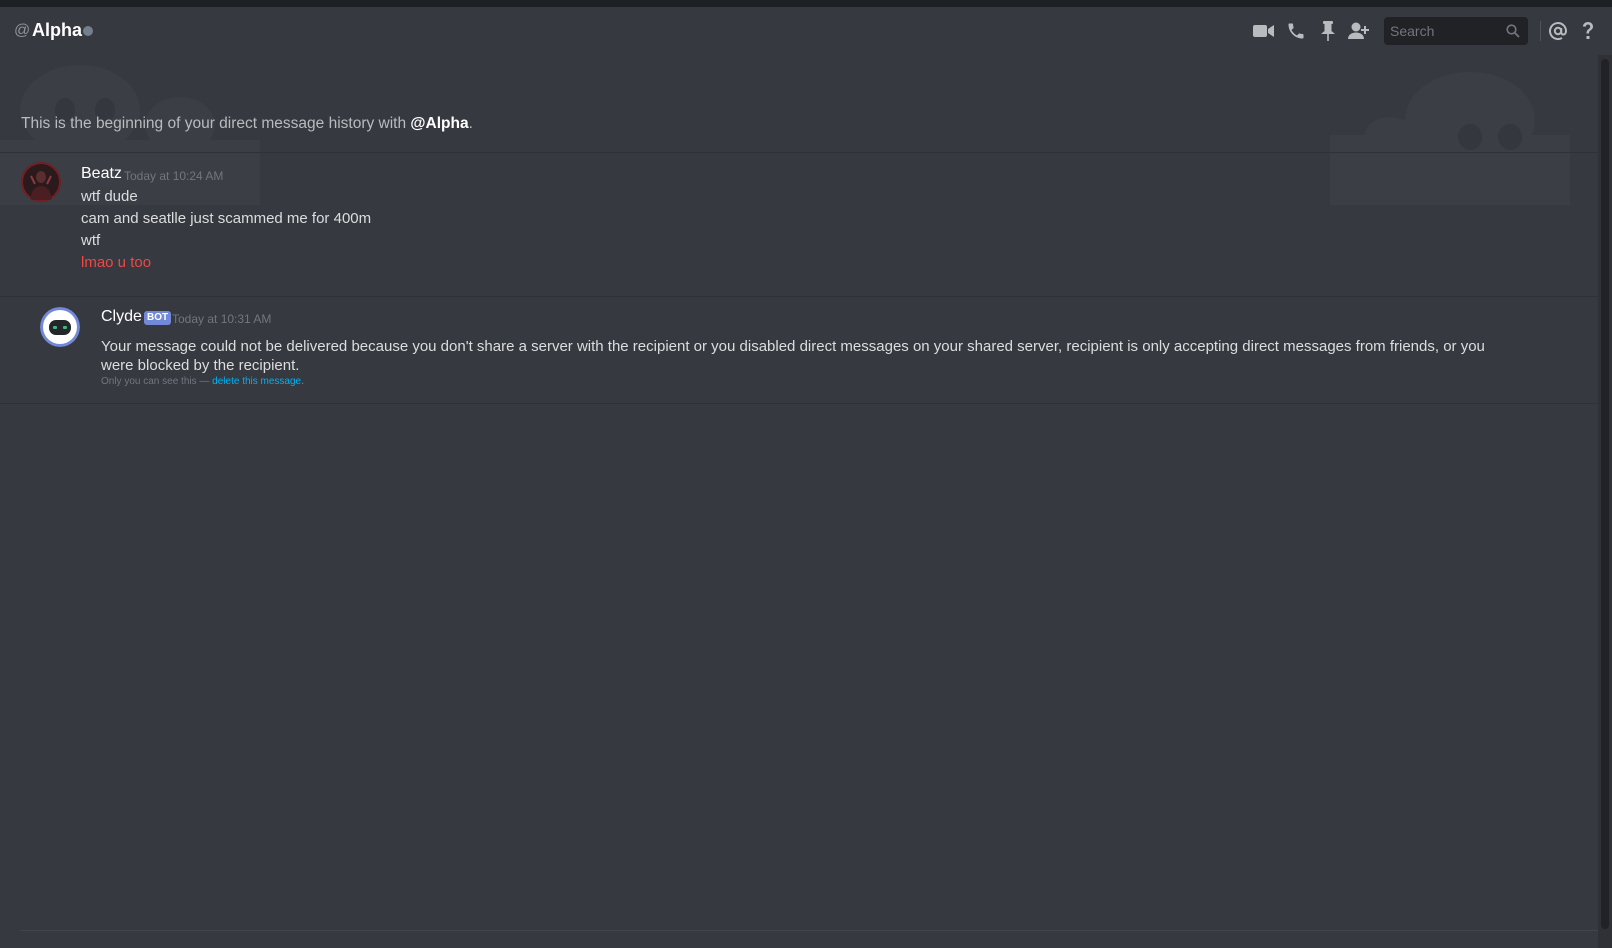  Describe the element at coordinates (806, 3) in the screenshot. I see `window-titlebar` at that location.